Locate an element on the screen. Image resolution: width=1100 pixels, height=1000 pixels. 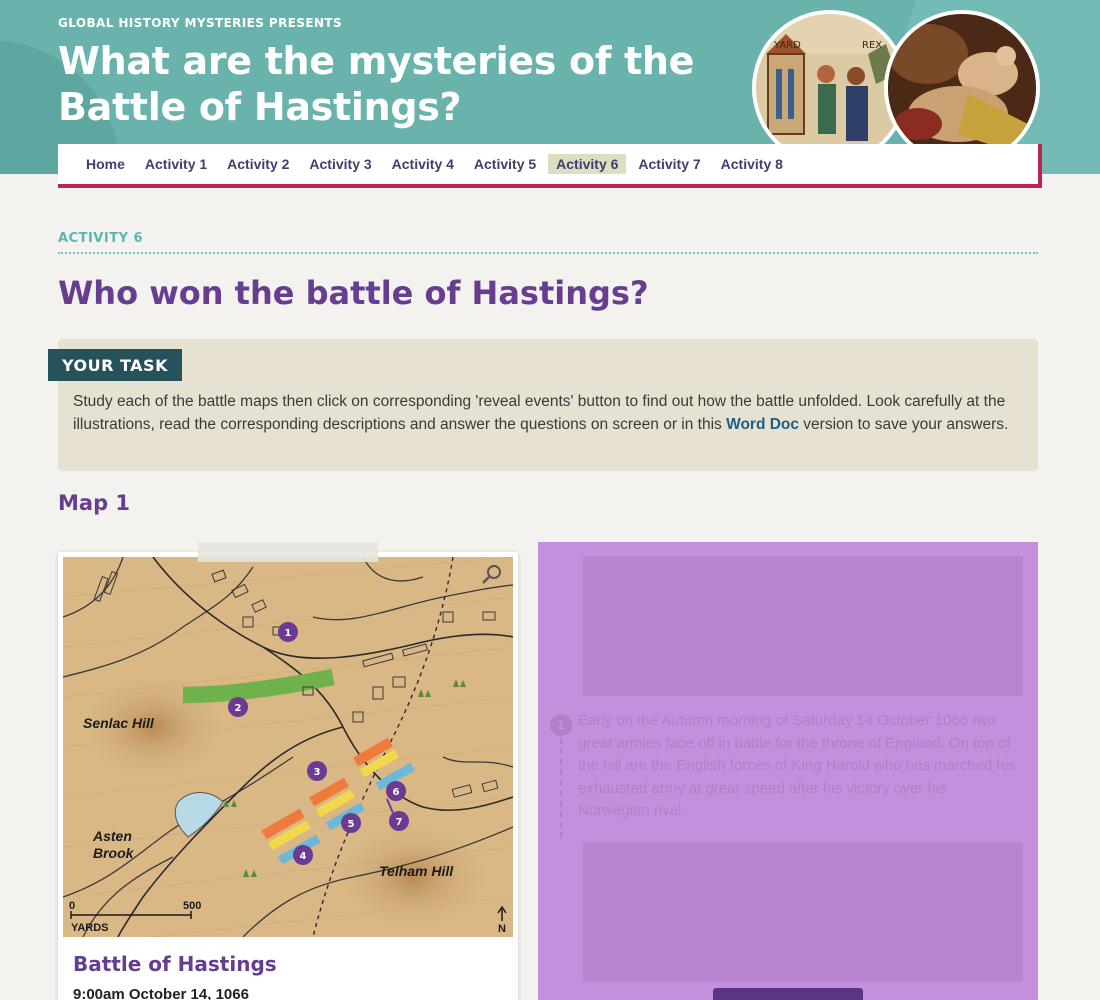
reveal-events-button is located at coordinates (788, 994).